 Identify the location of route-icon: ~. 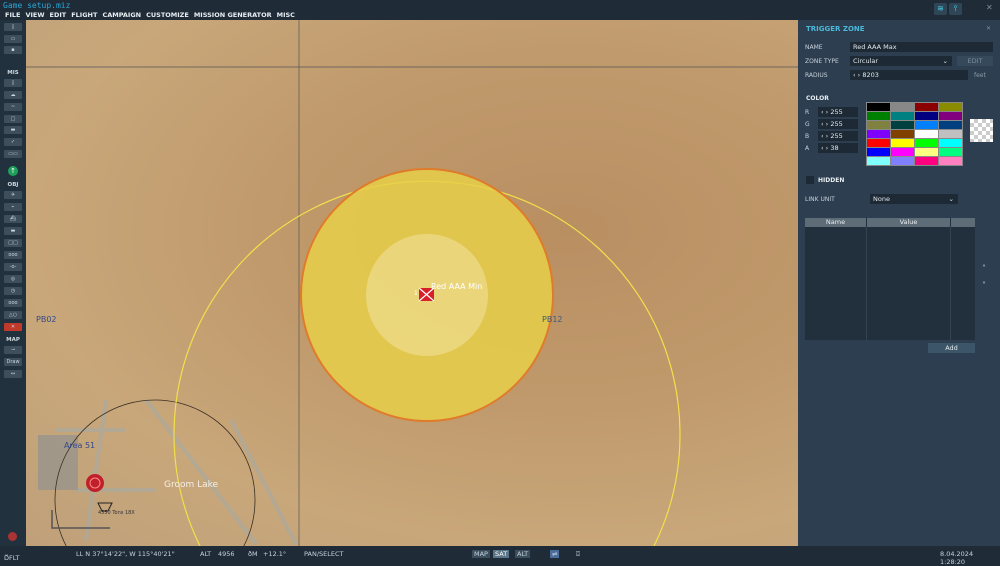
(13, 107).